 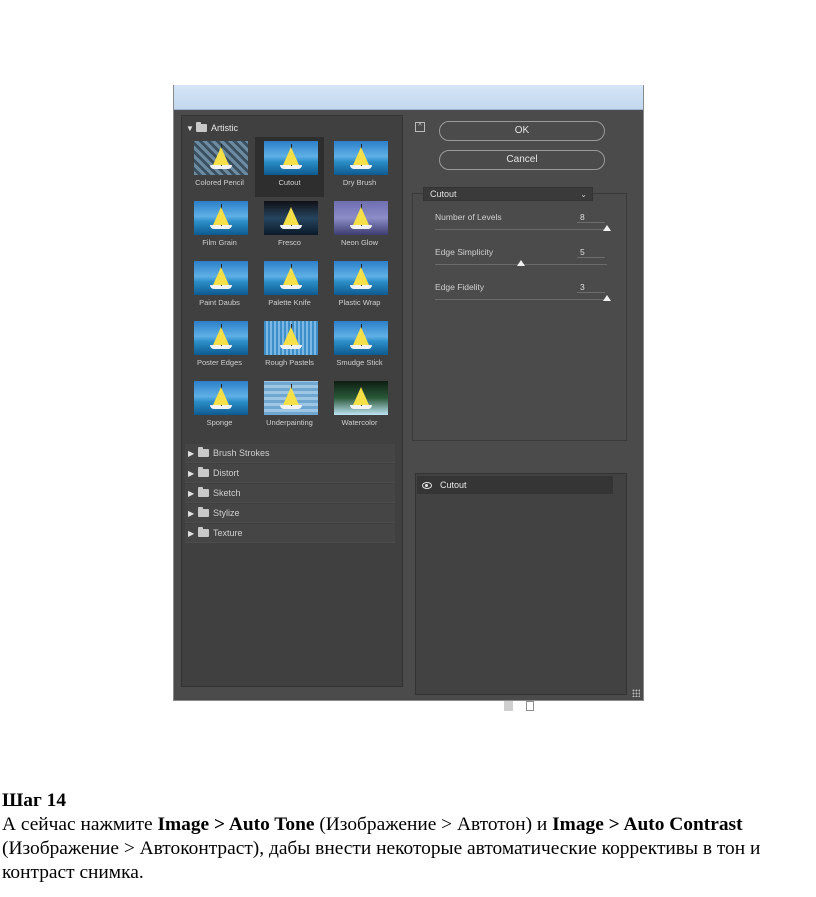 What do you see at coordinates (226, 473) in the screenshot?
I see `filter-category-label: Distort` at bounding box center [226, 473].